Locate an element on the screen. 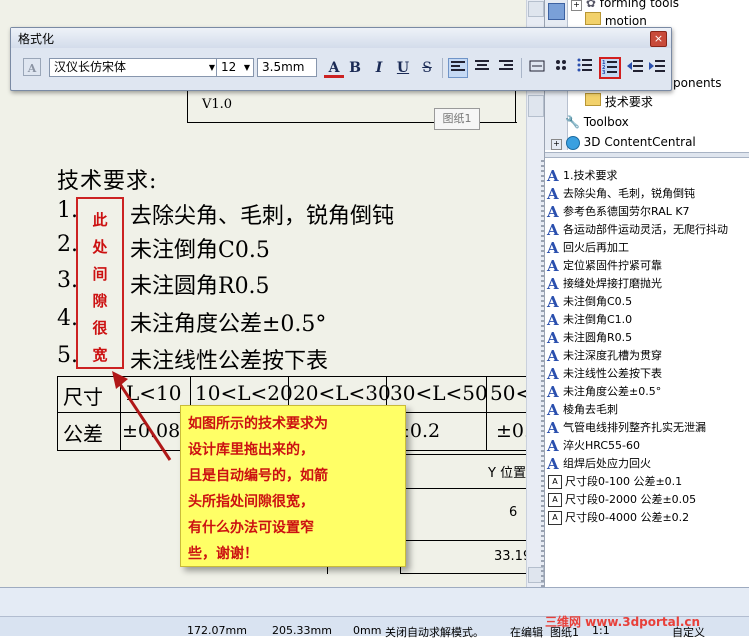 The height and width of the screenshot is (640, 749). symbol-icon is located at coordinates (561, 65).